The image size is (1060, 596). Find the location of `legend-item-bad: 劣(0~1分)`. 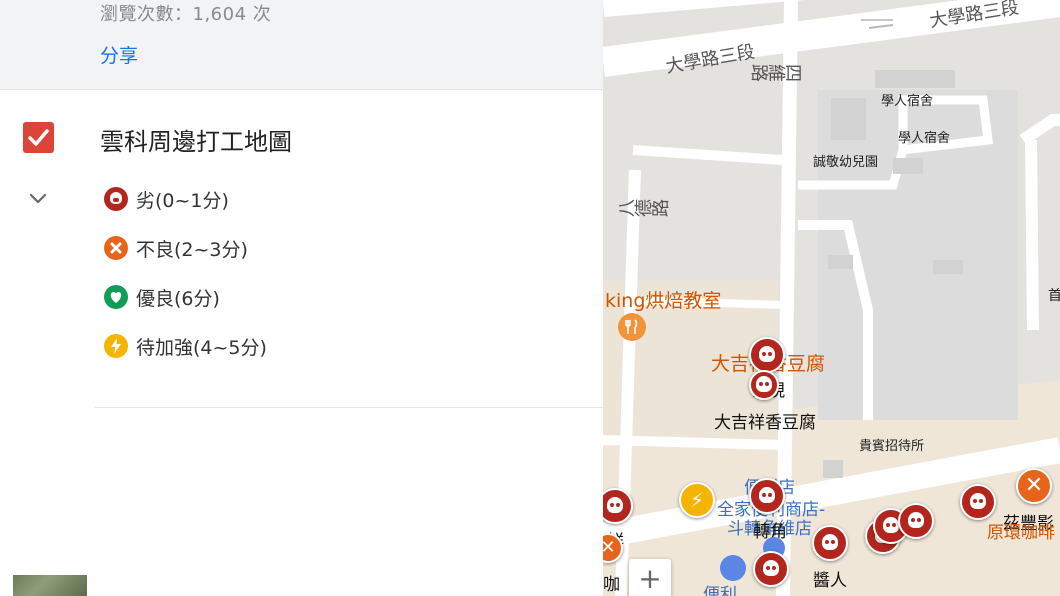

legend-item-bad: 劣(0~1分) is located at coordinates (166, 199).